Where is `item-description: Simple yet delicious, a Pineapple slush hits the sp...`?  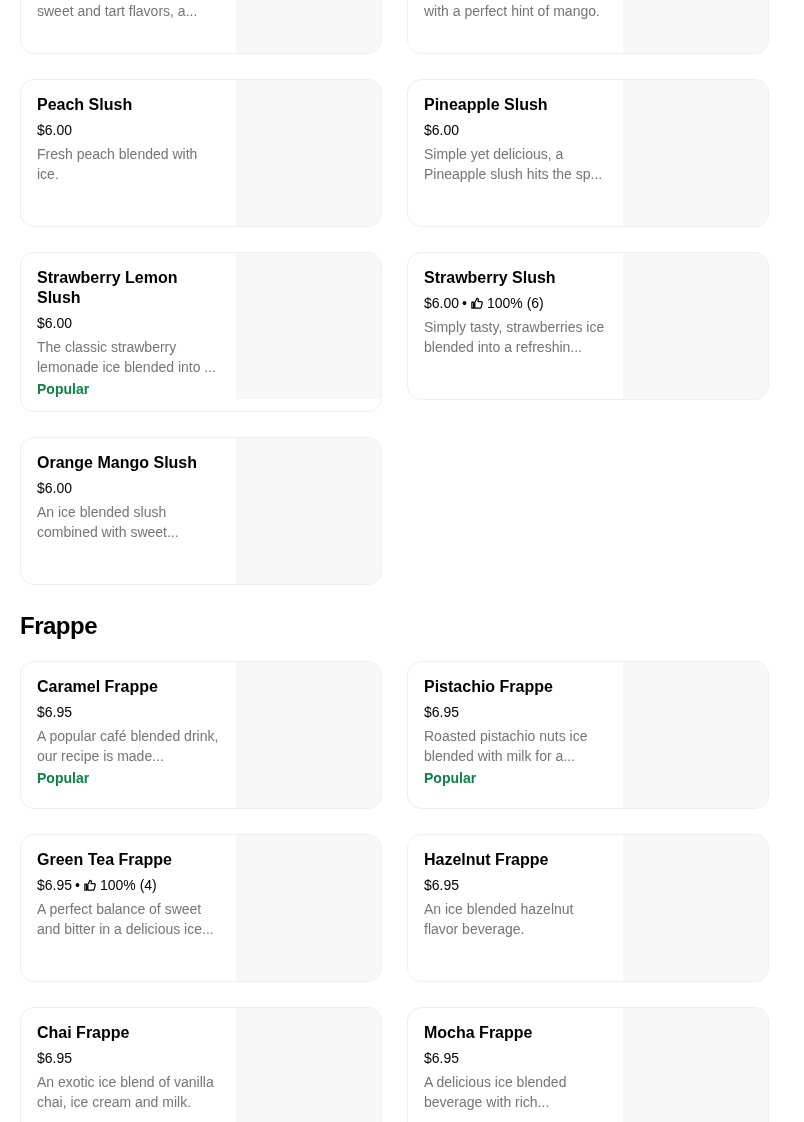
item-description: Simple yet delicious, a Pineapple slush hits the sp... is located at coordinates (514, 164).